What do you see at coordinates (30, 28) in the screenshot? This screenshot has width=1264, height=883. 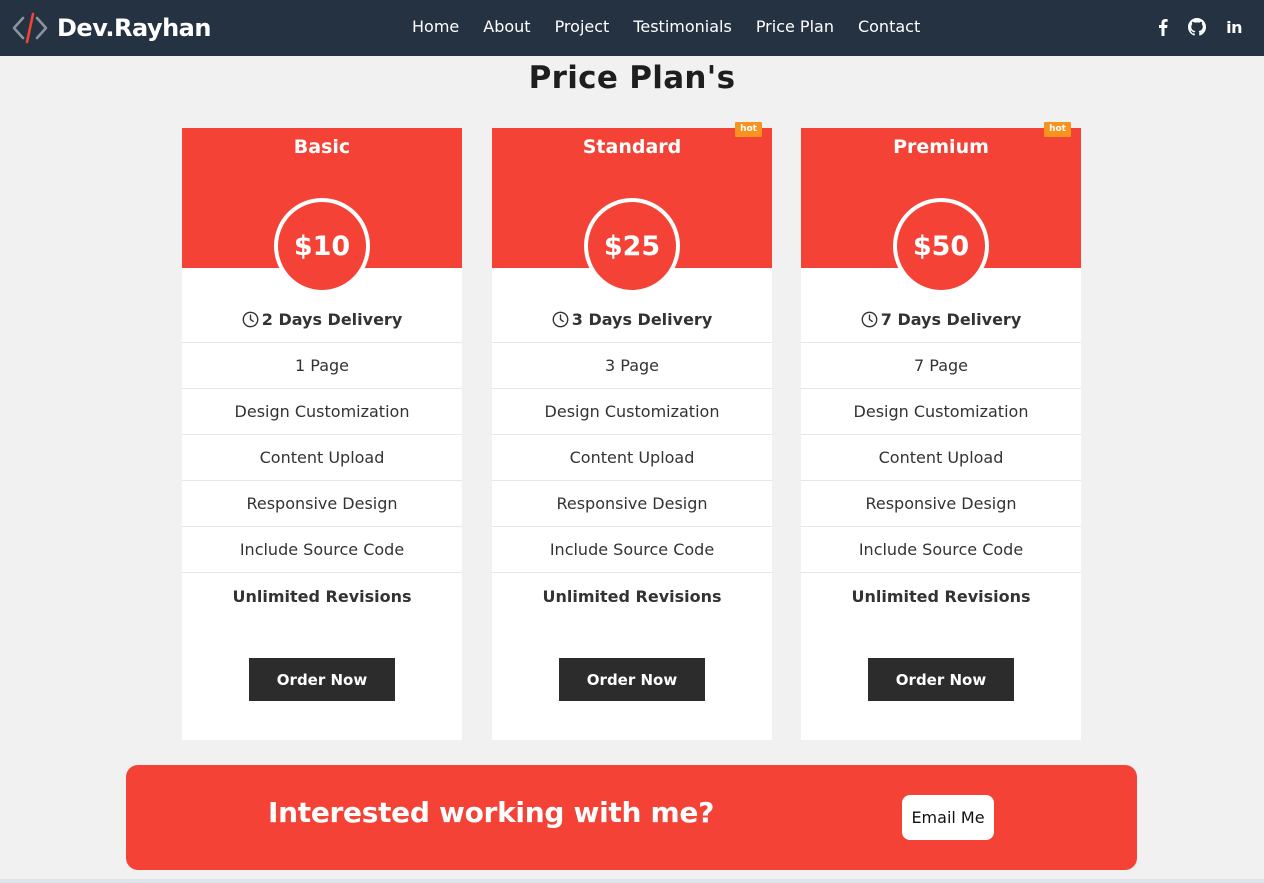 I see `code-brackets-icon` at bounding box center [30, 28].